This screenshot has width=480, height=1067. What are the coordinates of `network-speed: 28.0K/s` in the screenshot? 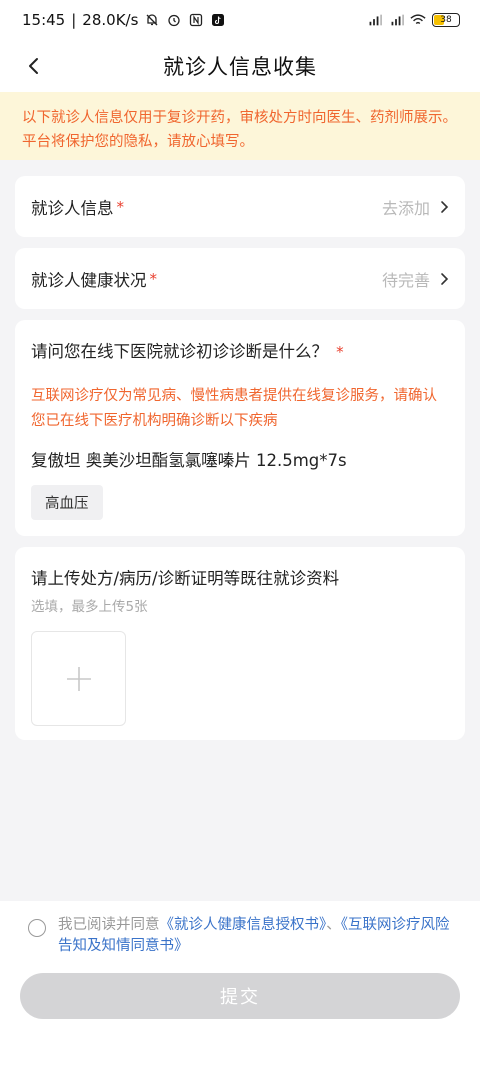 It's located at (110, 20).